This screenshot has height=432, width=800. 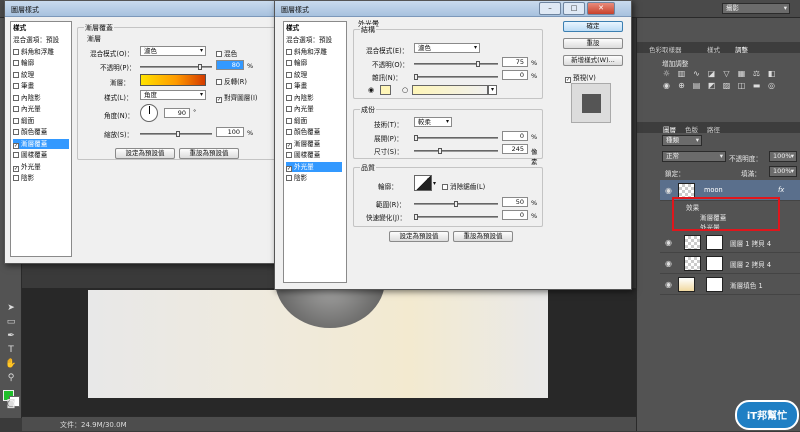 What do you see at coordinates (665, 49) in the screenshot?
I see `tab-color-sampler: 色彩取樣器` at bounding box center [665, 49].